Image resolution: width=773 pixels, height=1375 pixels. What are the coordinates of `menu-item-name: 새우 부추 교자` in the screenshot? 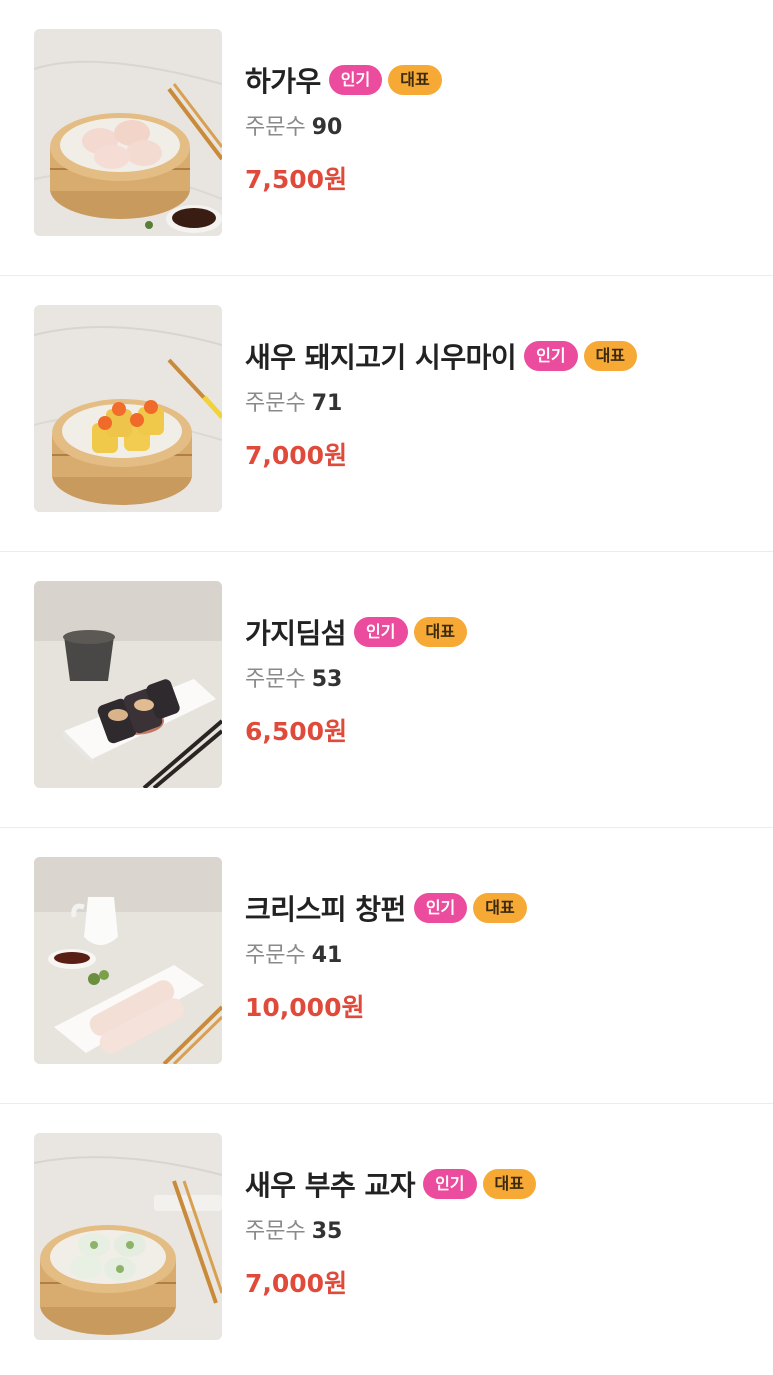 It's located at (330, 1185).